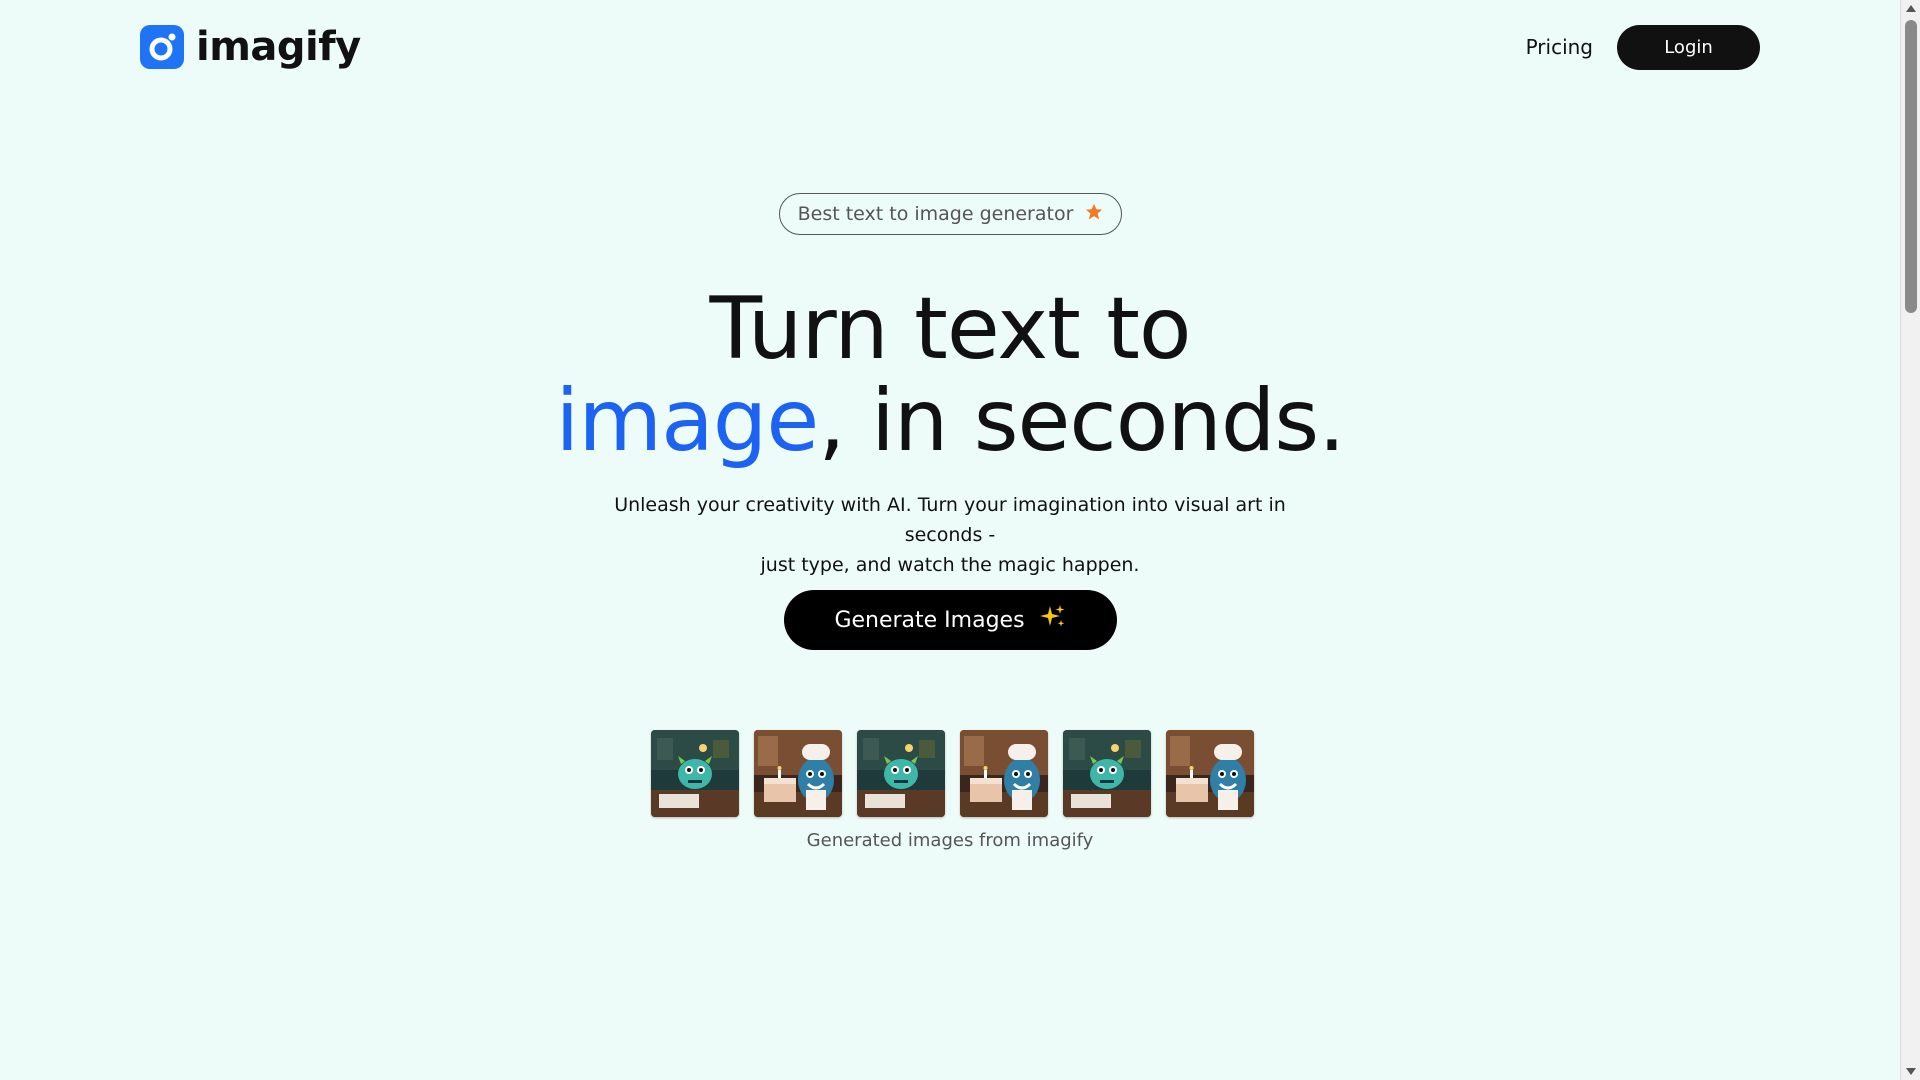 The width and height of the screenshot is (1920, 1080). I want to click on logo: imagify, so click(250, 47).